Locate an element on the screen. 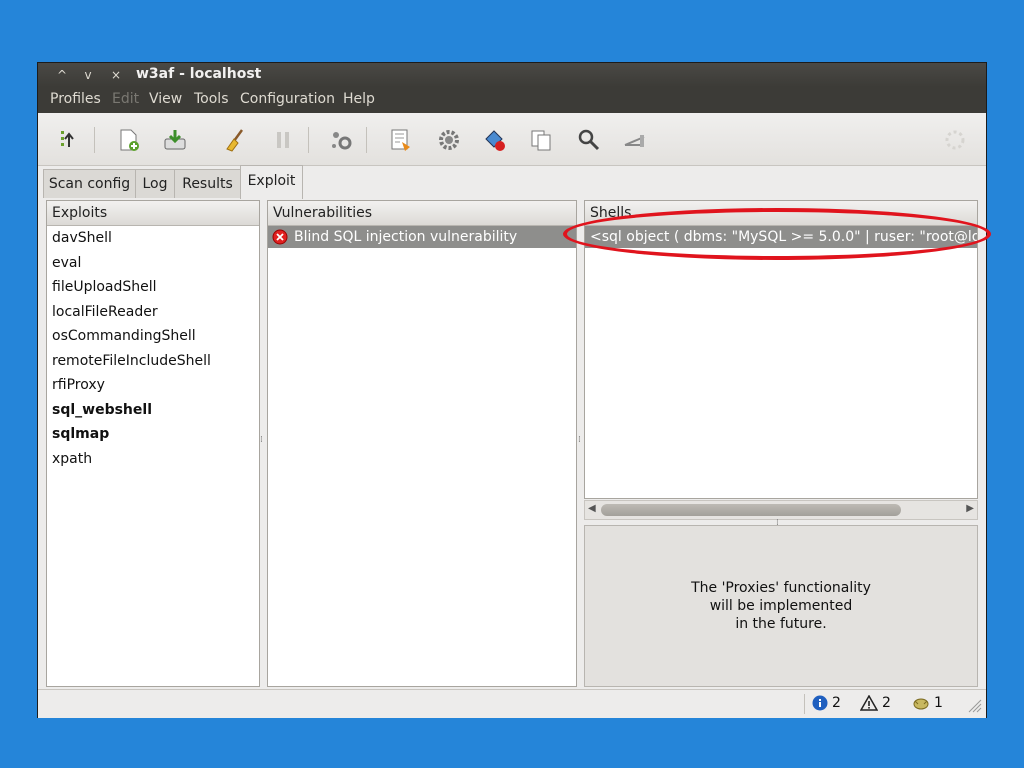 The width and height of the screenshot is (1024, 768). shells-header: Shells is located at coordinates (781, 213).